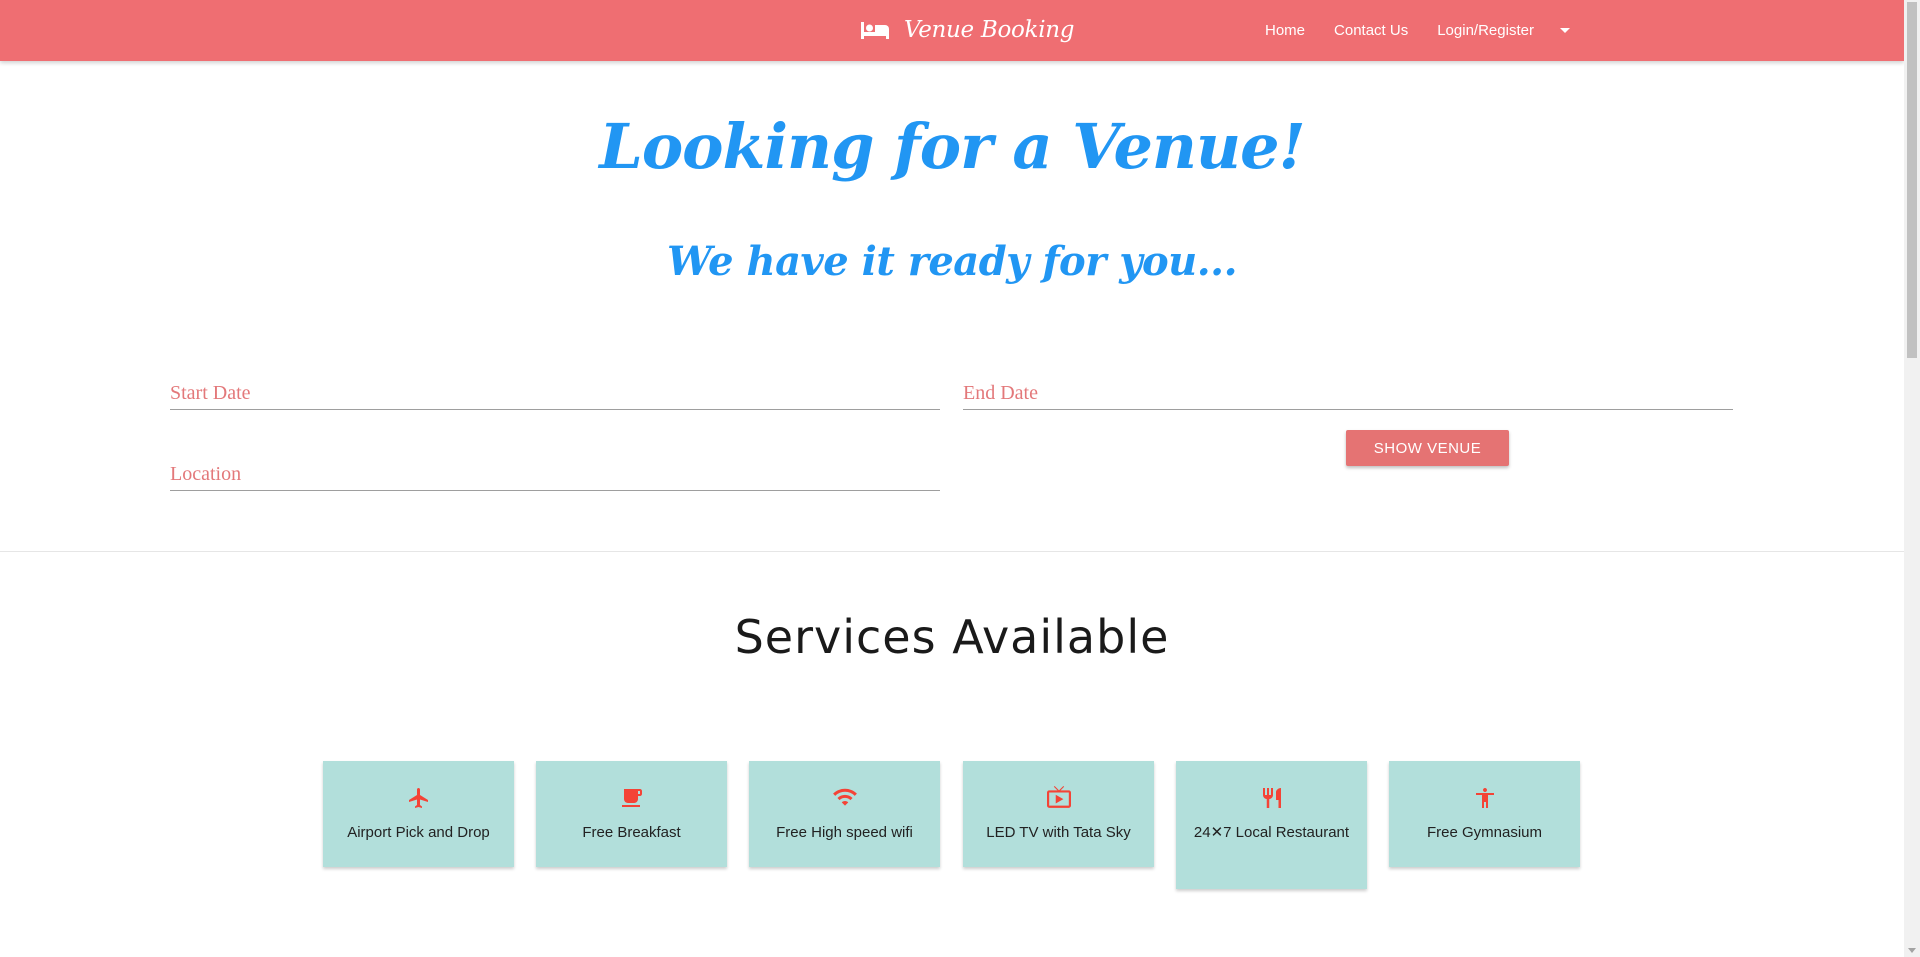 The height and width of the screenshot is (957, 1920). I want to click on end-date-input, so click(1348, 393).